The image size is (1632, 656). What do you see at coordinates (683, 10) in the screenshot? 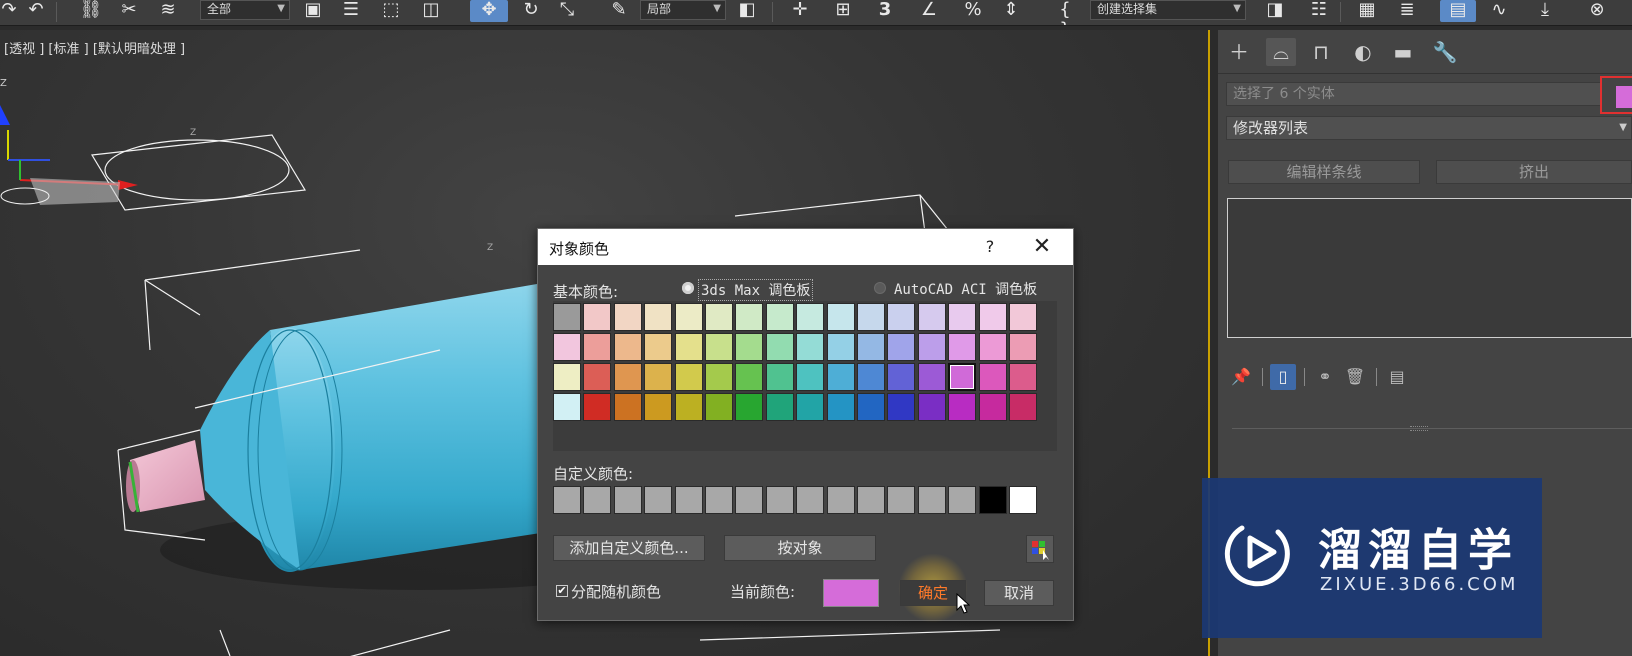
I see `reference-coord-dropdown: 局部 ▼` at bounding box center [683, 10].